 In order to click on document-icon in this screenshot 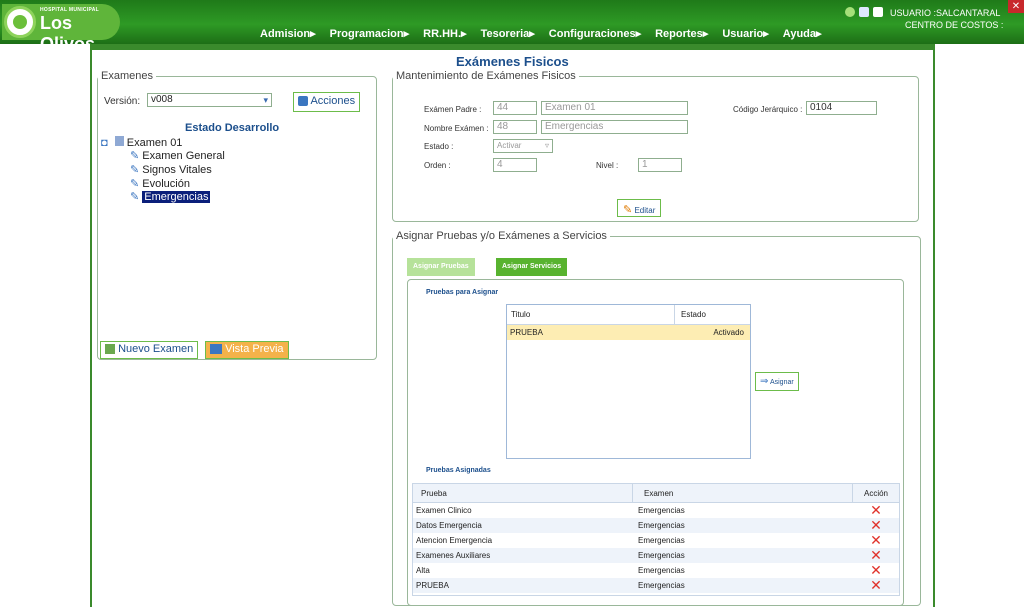, I will do `click(119, 141)`.